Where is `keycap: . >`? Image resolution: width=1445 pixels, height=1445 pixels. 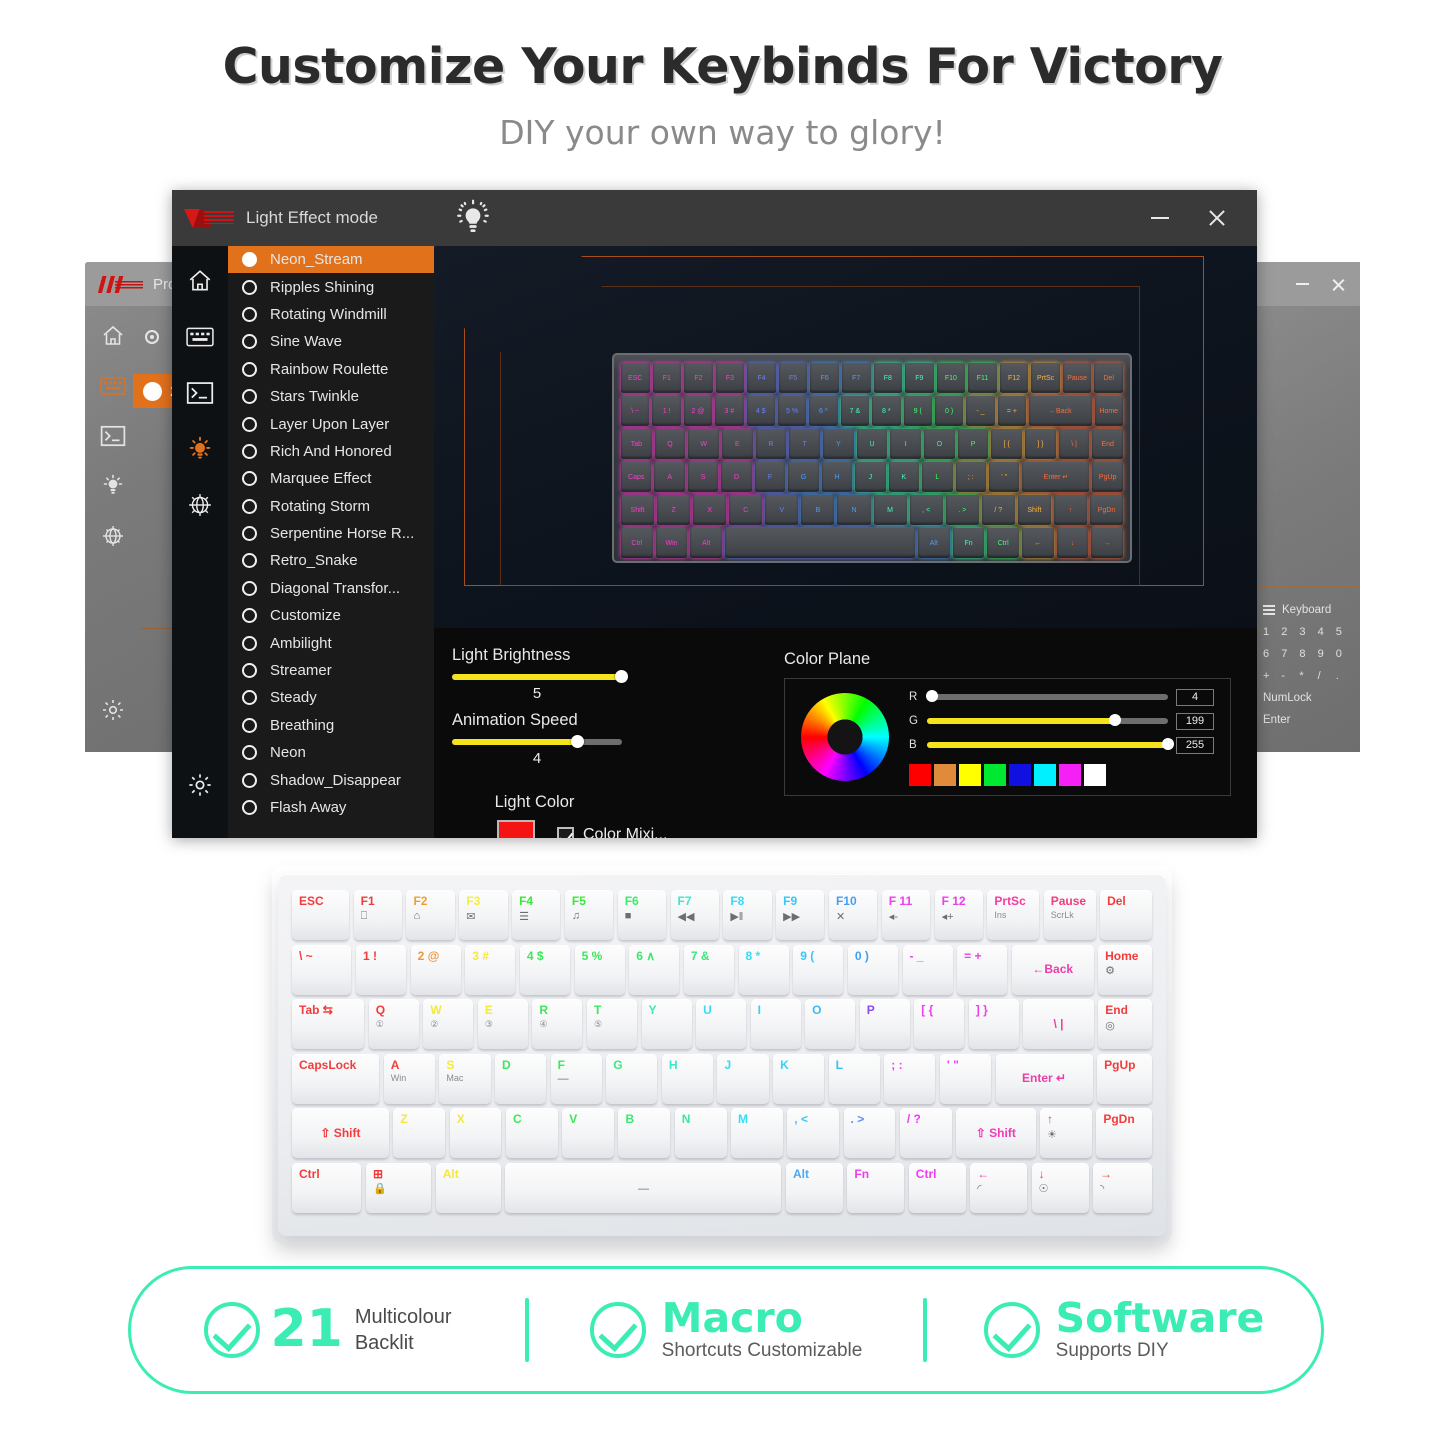 keycap: . > is located at coordinates (869, 1133).